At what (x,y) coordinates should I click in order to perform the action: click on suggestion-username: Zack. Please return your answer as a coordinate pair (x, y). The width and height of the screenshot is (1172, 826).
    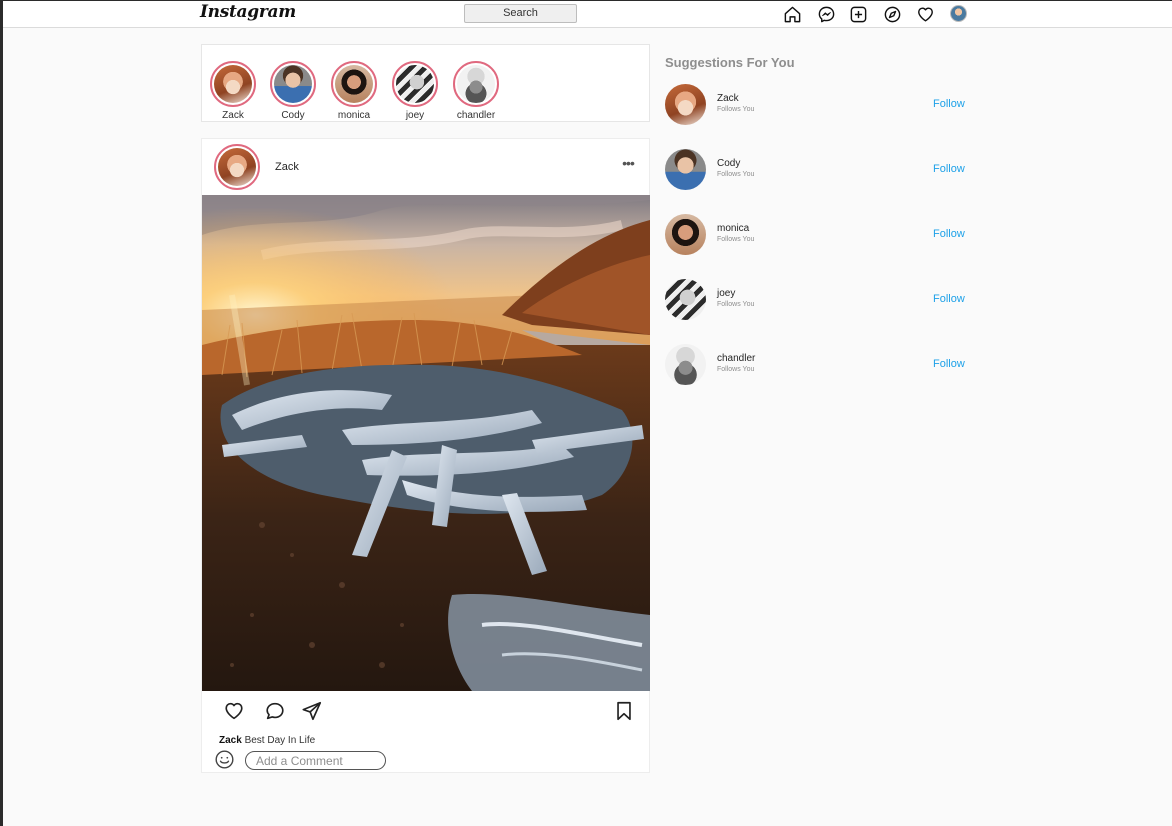
    Looking at the image, I should click on (728, 98).